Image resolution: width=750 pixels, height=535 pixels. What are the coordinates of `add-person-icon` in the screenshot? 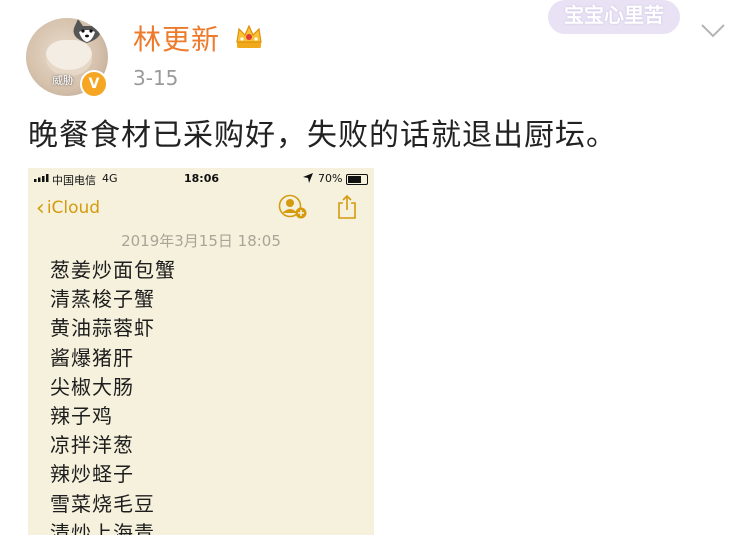 It's located at (293, 207).